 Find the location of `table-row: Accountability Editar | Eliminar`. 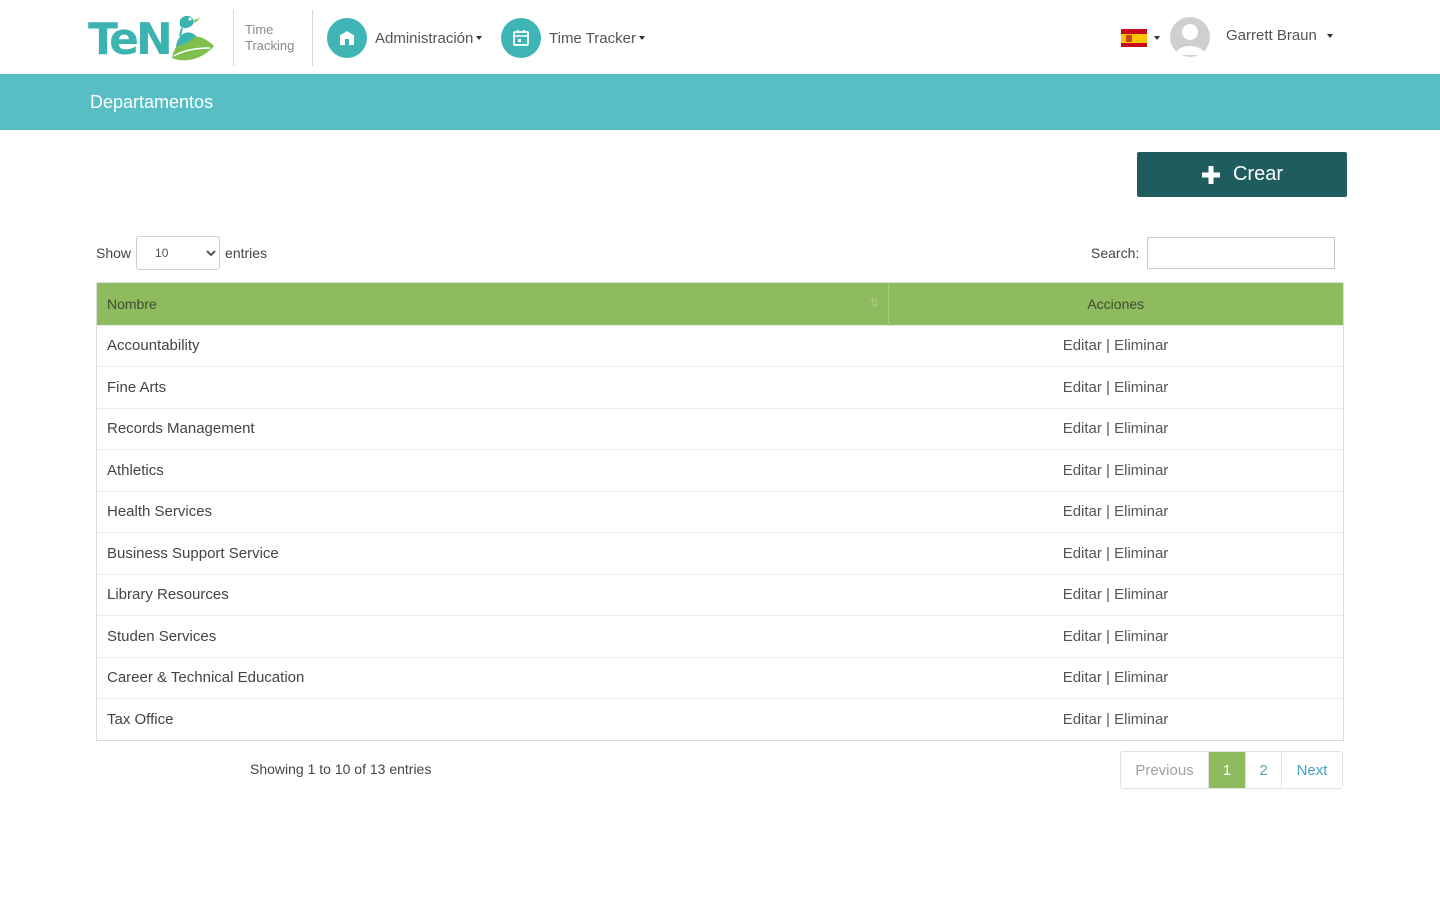

table-row: Accountability Editar | Eliminar is located at coordinates (720, 345).